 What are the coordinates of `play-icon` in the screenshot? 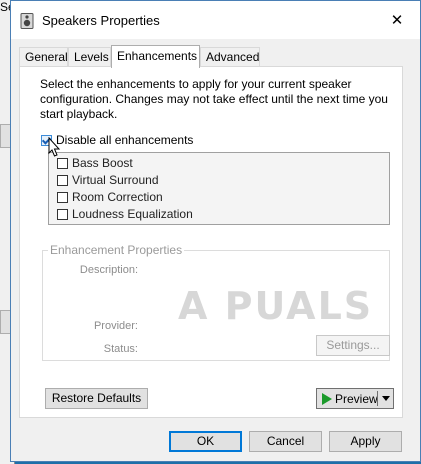 It's located at (327, 398).